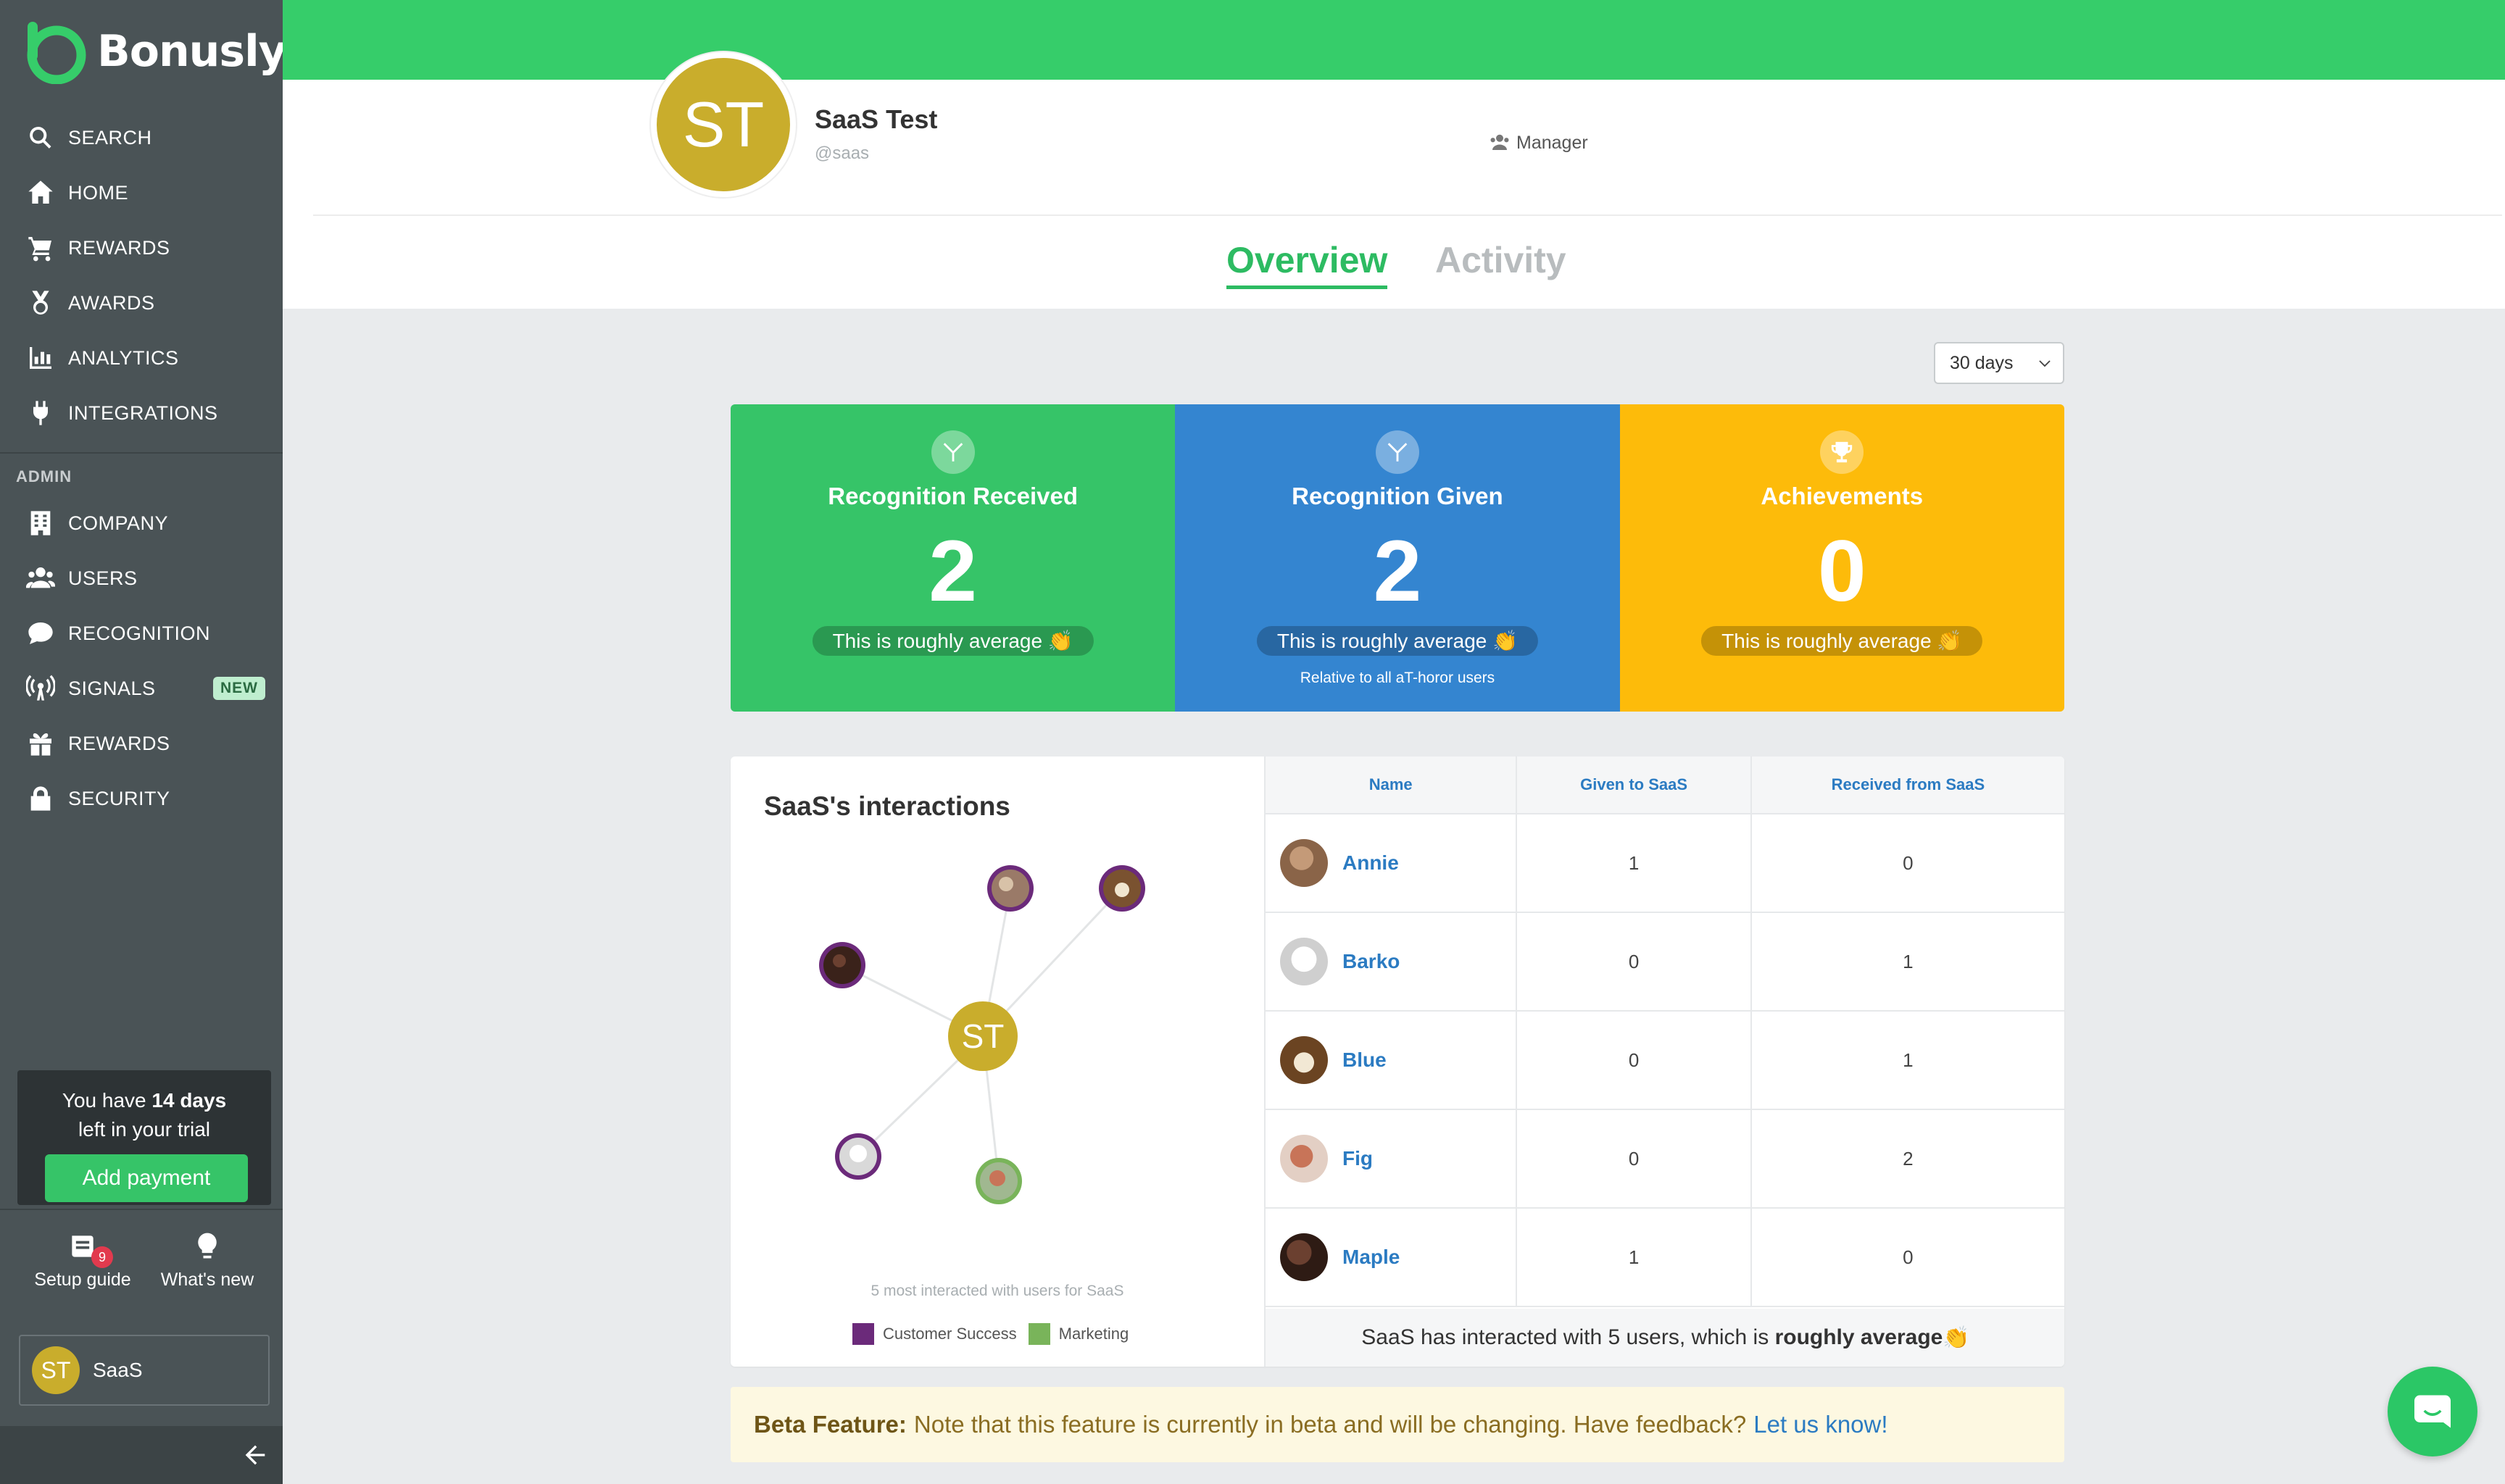  Describe the element at coordinates (141, 192) in the screenshot. I see `nav-home: HOME` at that location.